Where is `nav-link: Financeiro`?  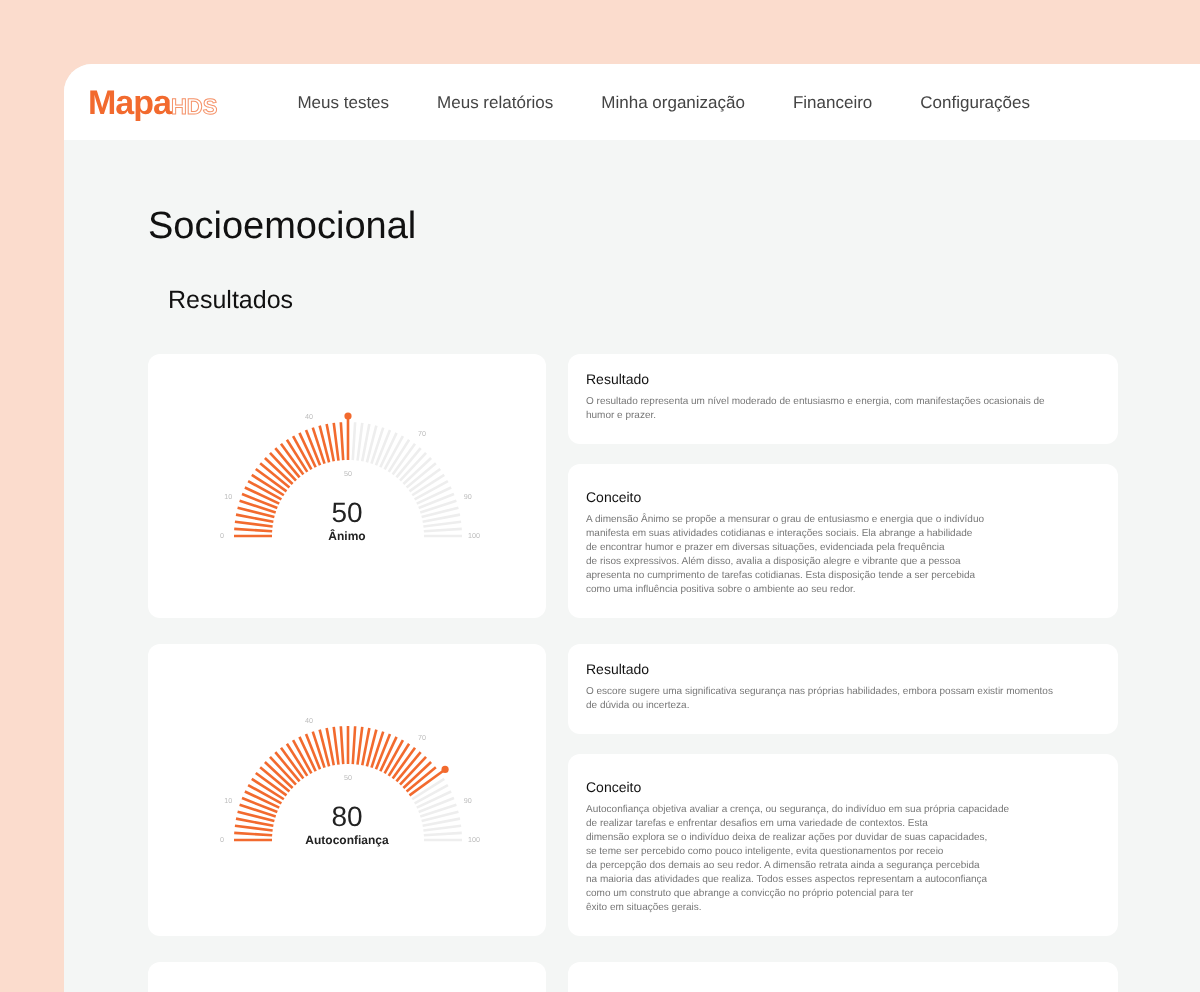 nav-link: Financeiro is located at coordinates (832, 102).